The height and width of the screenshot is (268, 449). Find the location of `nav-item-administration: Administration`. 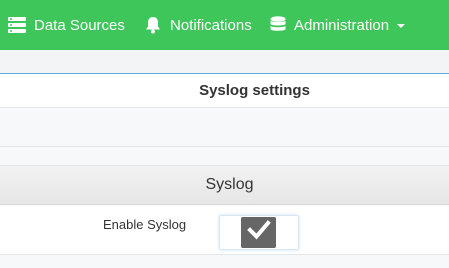

nav-item-administration: Administration is located at coordinates (338, 25).